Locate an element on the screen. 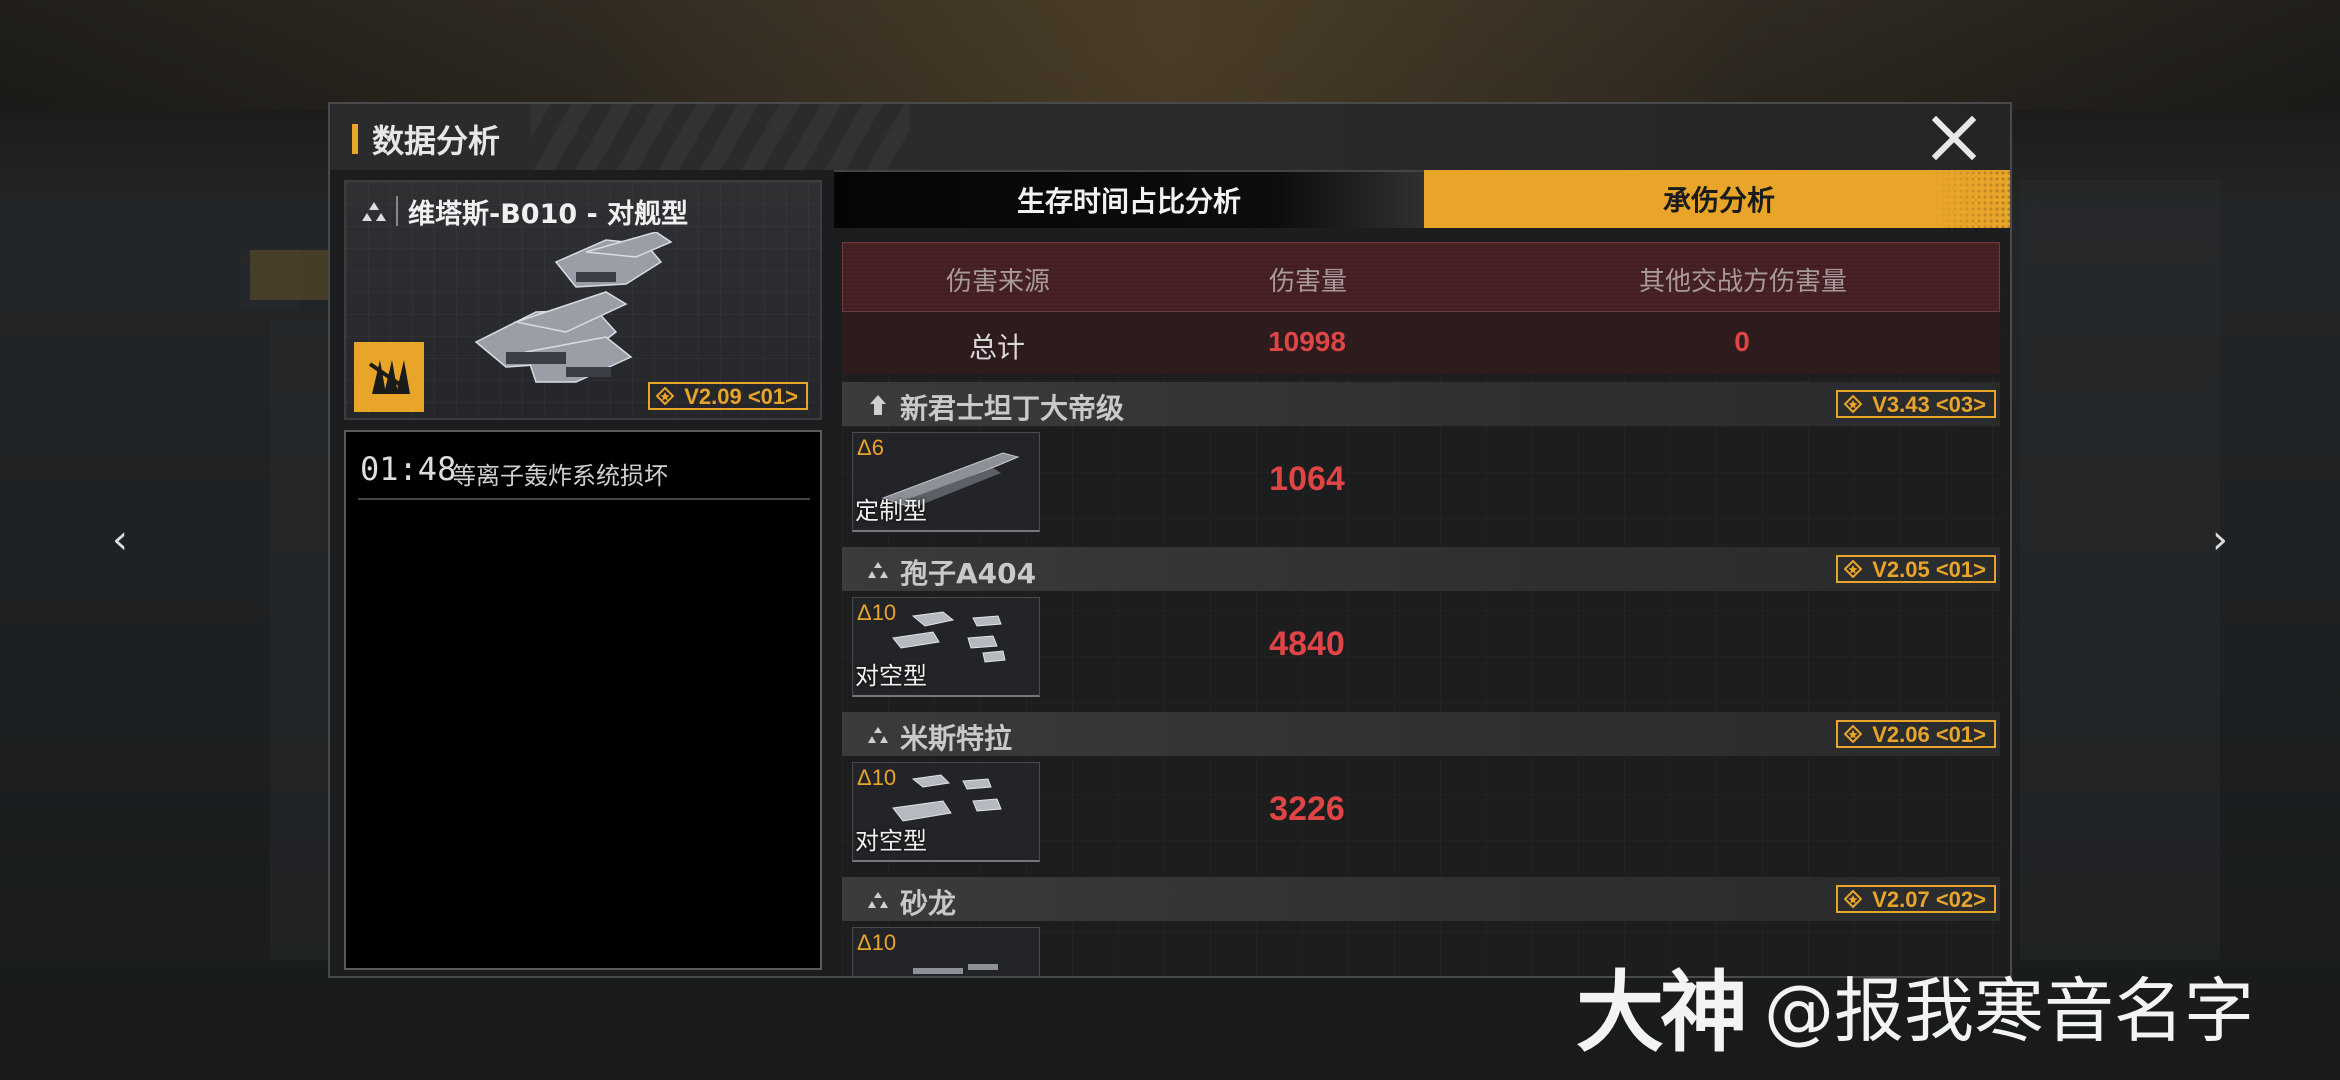 The height and width of the screenshot is (1080, 2340). source-unit-row: Δ10 对空型 3226 is located at coordinates (1421, 815).